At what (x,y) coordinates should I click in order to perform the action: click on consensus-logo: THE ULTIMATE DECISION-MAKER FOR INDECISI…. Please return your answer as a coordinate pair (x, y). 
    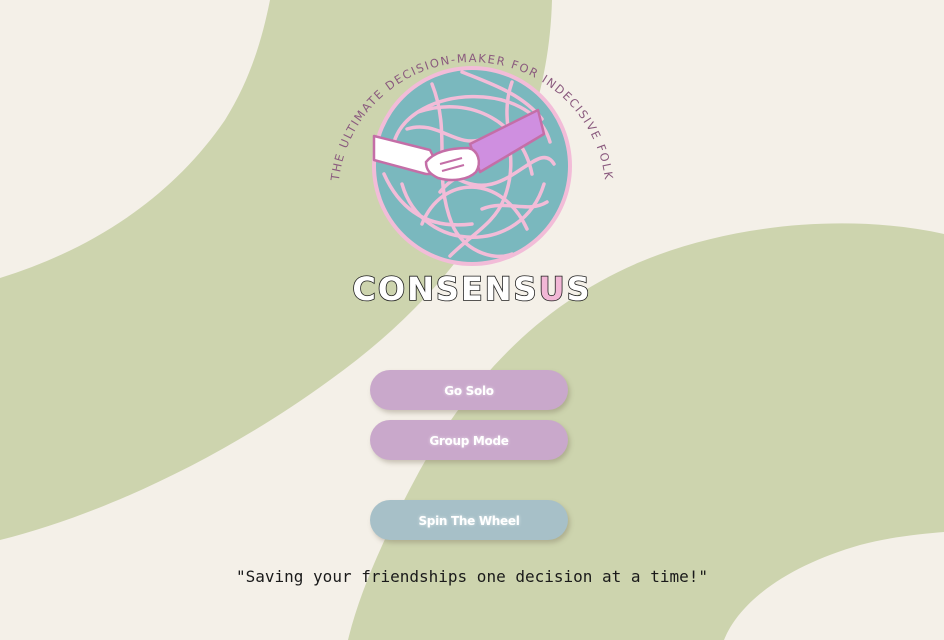
    Looking at the image, I should click on (471, 180).